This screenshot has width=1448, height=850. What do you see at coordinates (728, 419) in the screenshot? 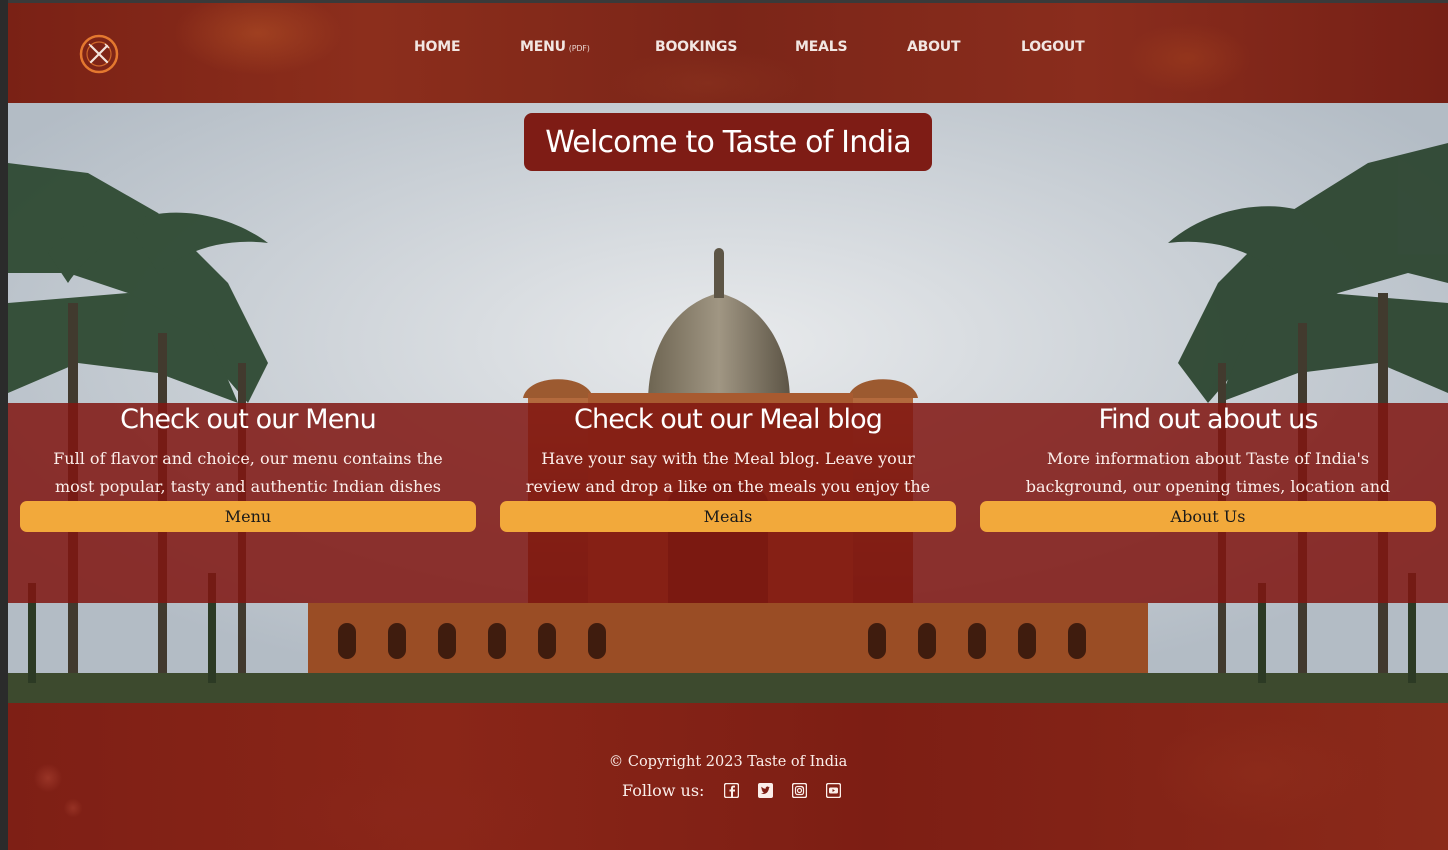
I see `meal-blog-card-title: Check out our Meal blog` at bounding box center [728, 419].